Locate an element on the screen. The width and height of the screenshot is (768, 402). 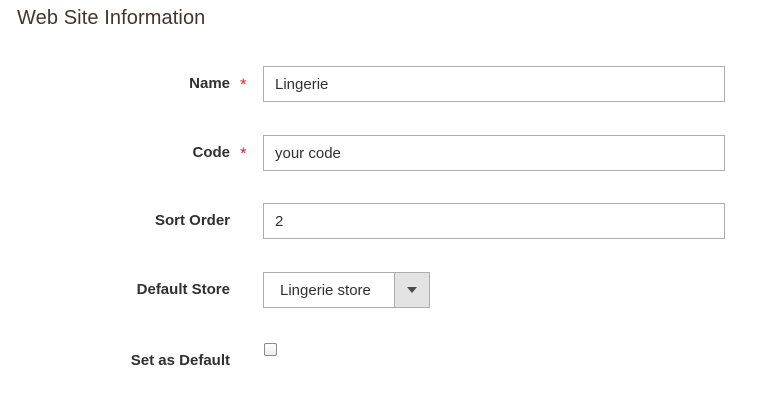
default-store-label: Default Store is located at coordinates (183, 289).